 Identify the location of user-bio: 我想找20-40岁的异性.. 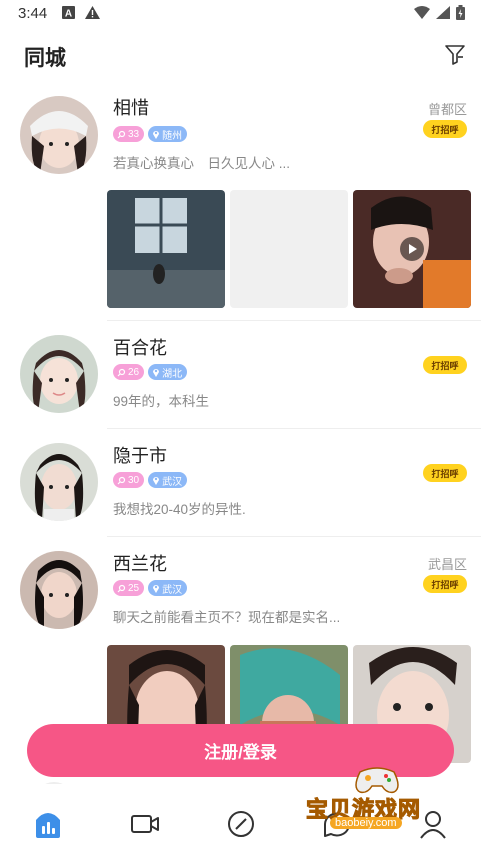
(179, 509).